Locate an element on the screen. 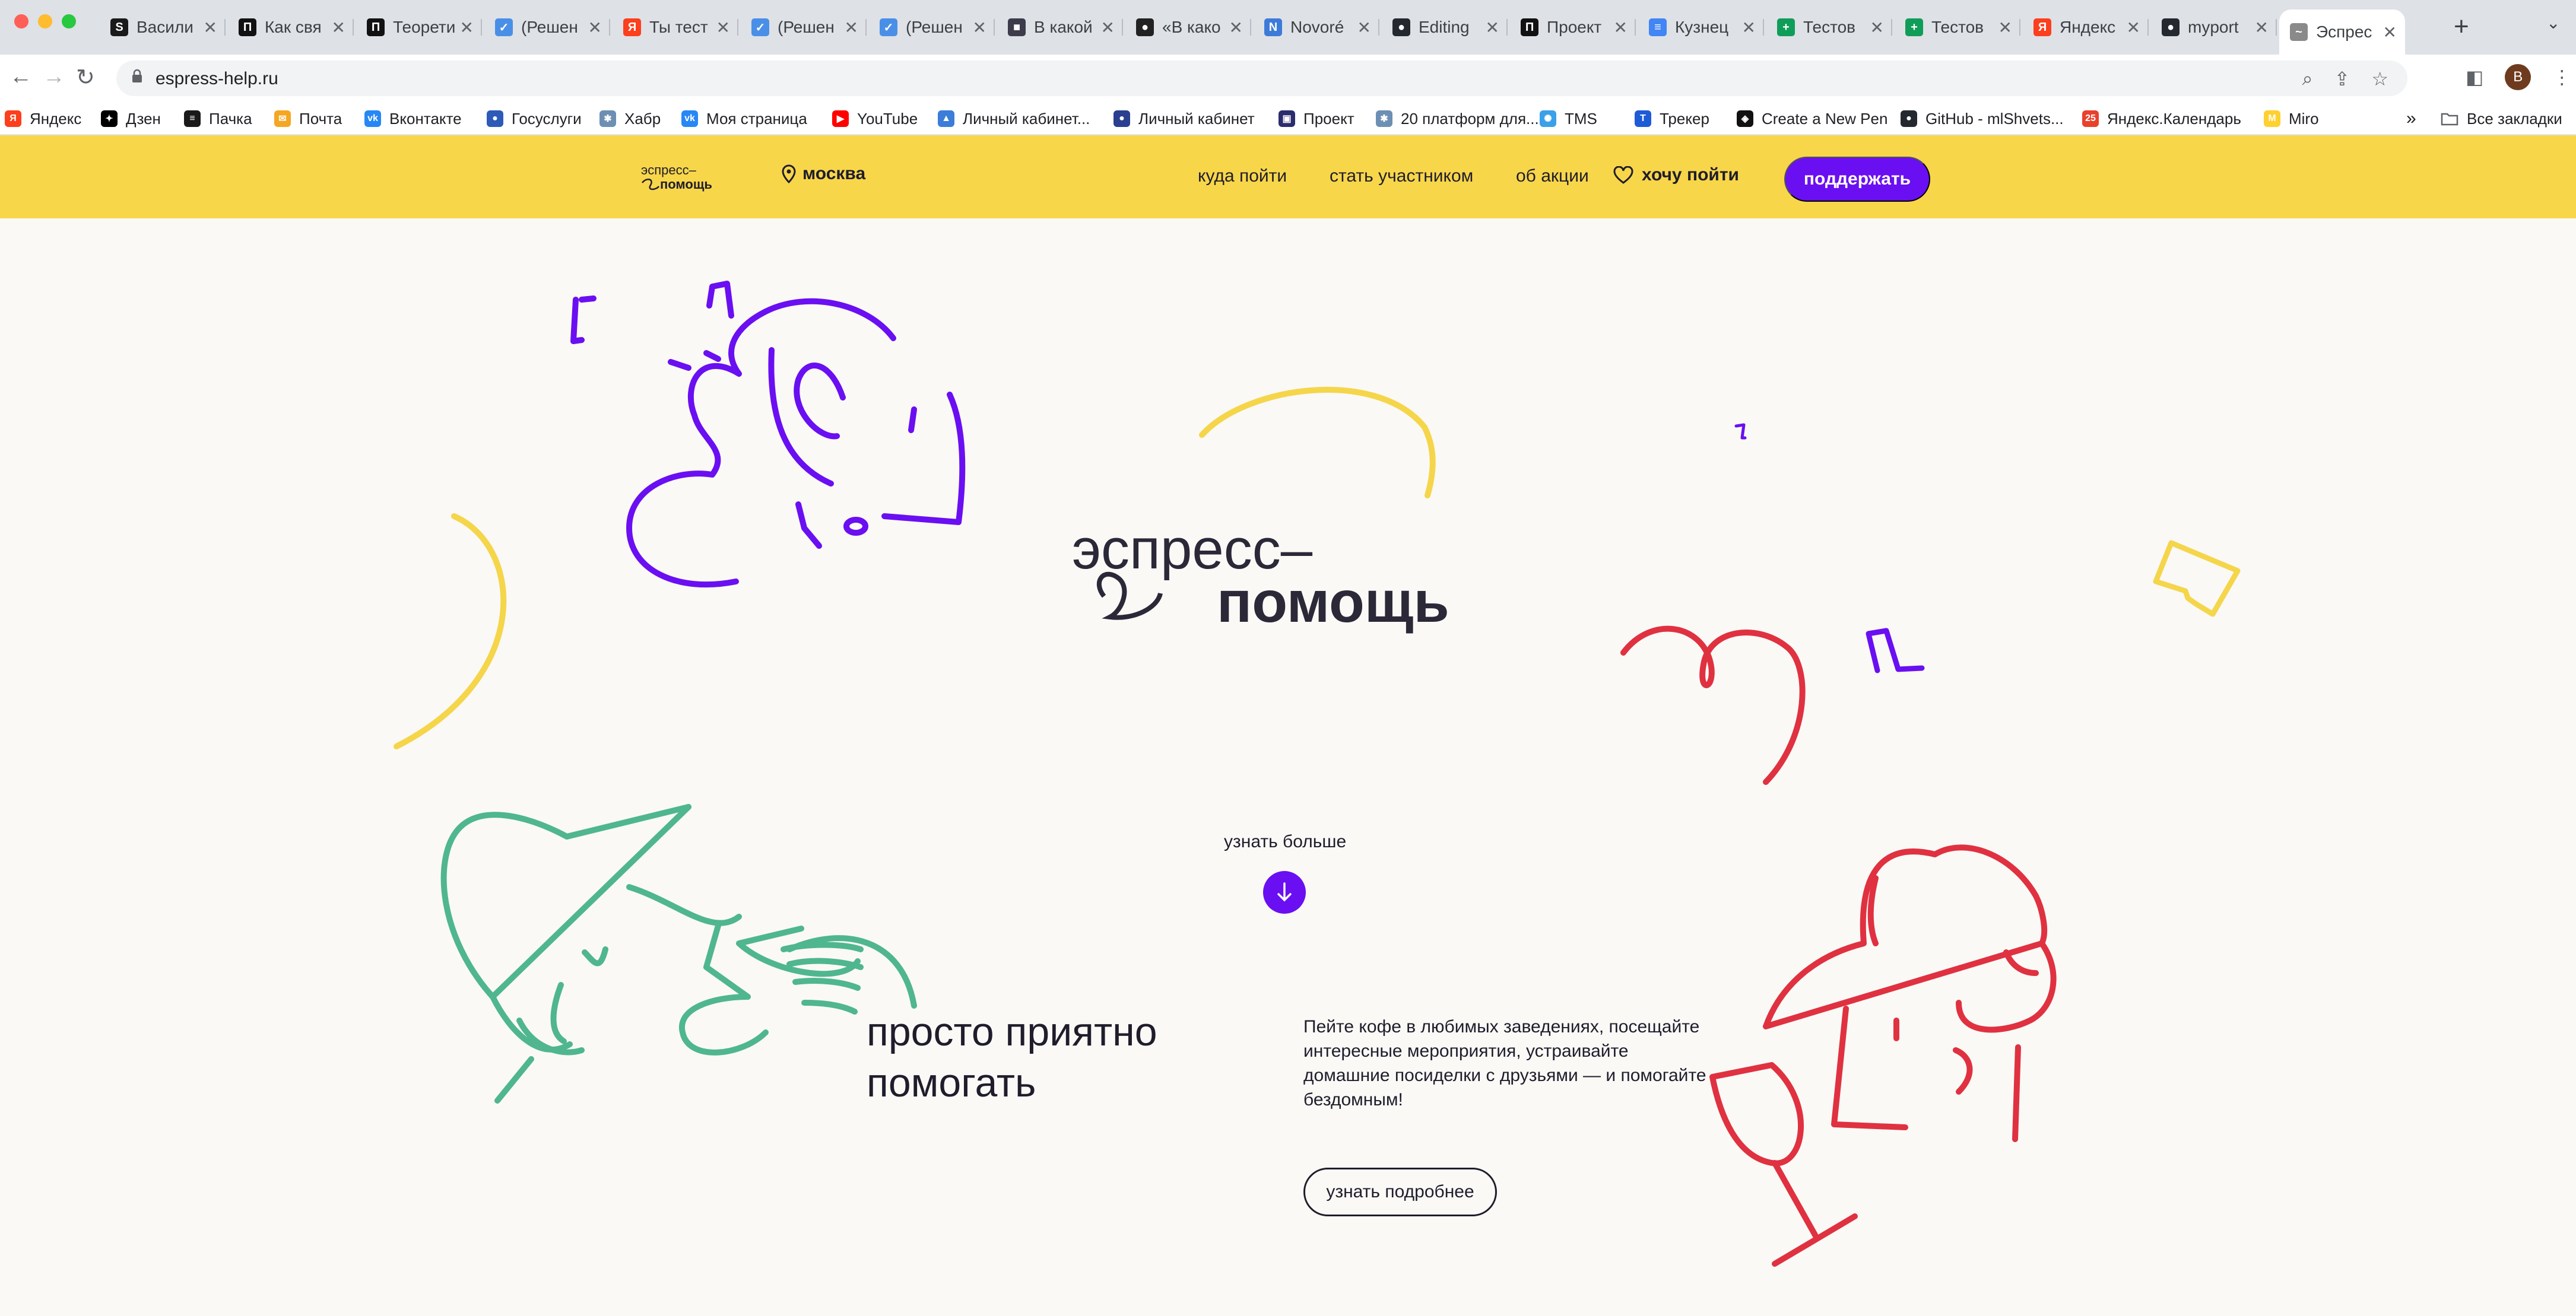 Image resolution: width=2576 pixels, height=1316 pixels. tab: ≡ Кузнец ✕ is located at coordinates (1701, 27).